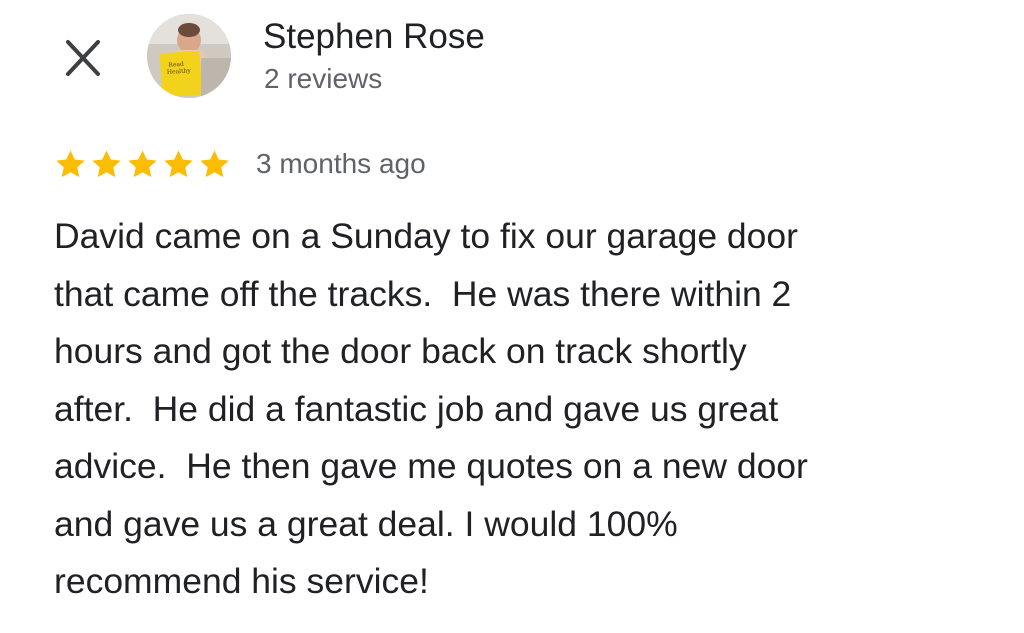  I want to click on star-rating, so click(142, 164).